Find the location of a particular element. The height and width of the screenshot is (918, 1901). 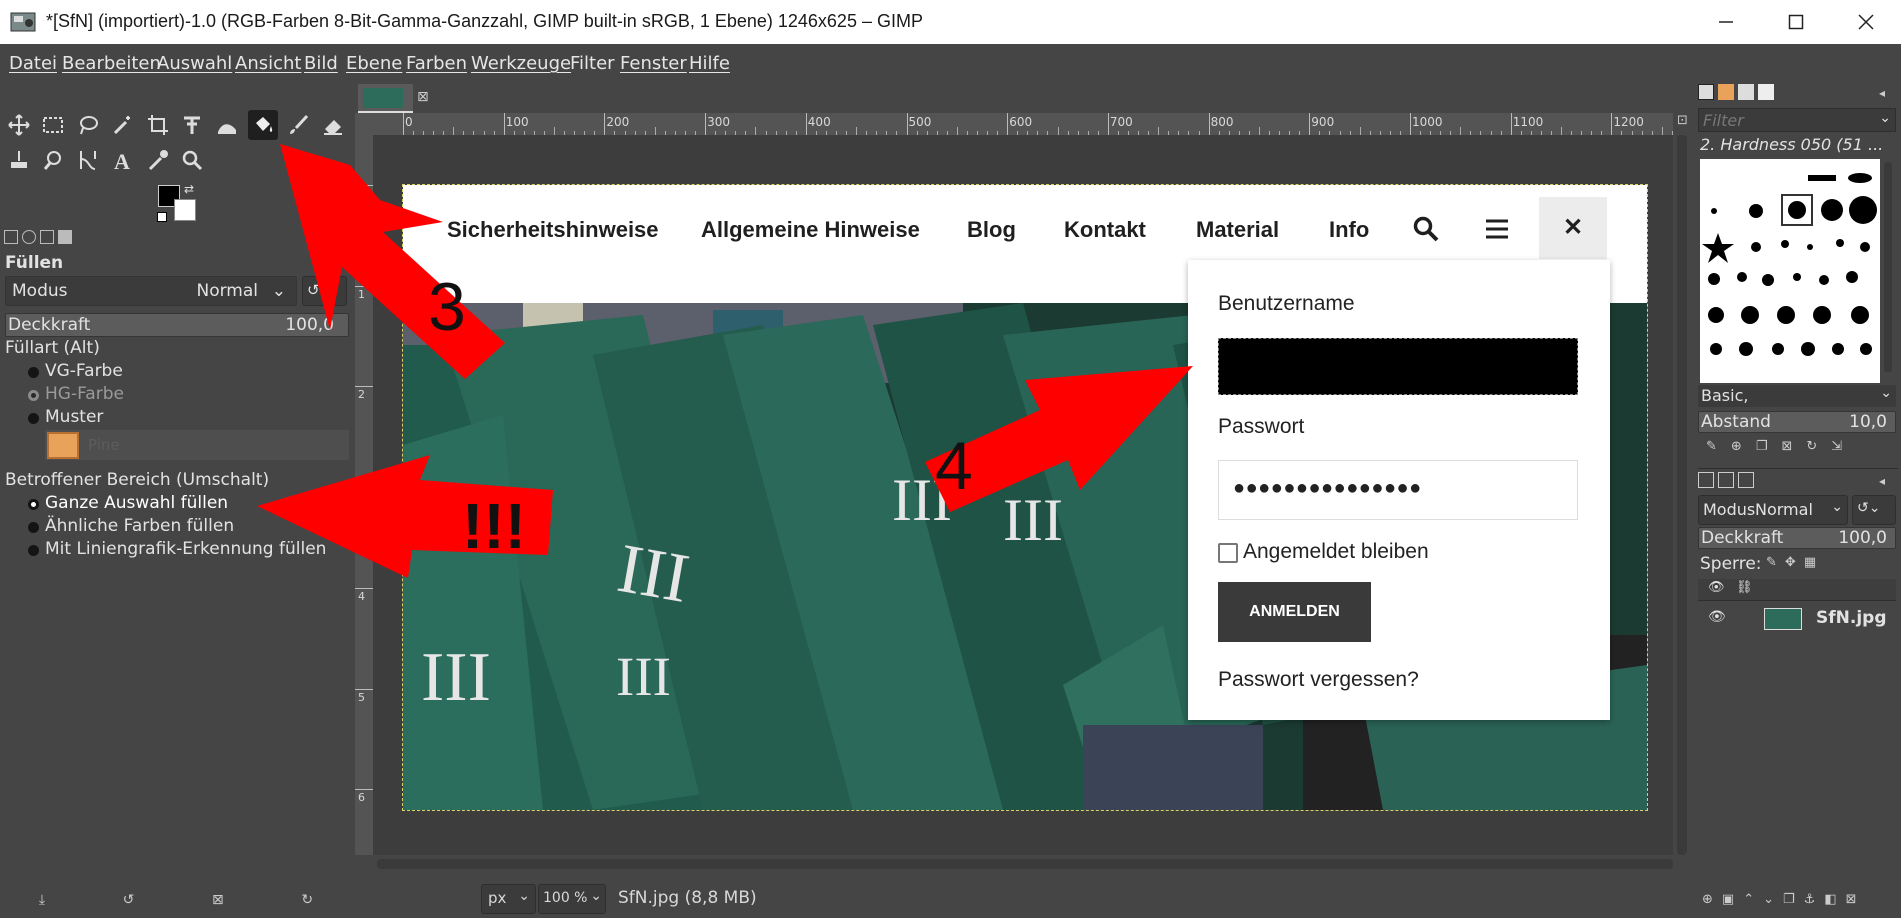

paths-tab-icon is located at coordinates (1746, 480).